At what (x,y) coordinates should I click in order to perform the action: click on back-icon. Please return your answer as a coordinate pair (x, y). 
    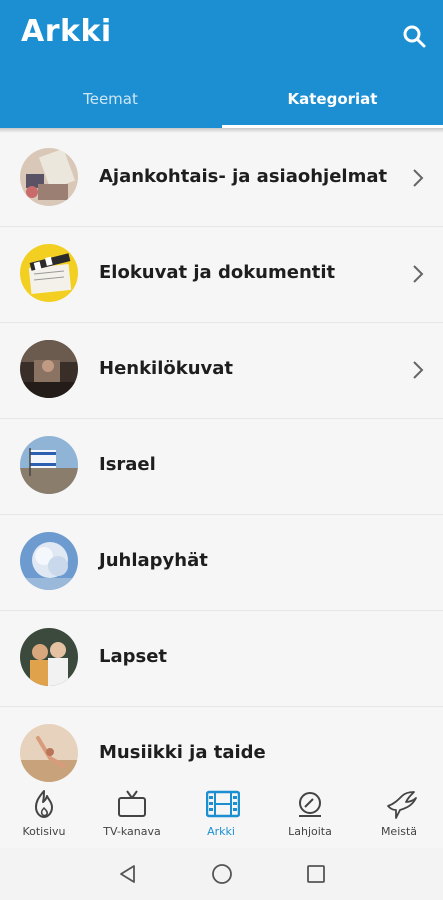
    Looking at the image, I should click on (128, 874).